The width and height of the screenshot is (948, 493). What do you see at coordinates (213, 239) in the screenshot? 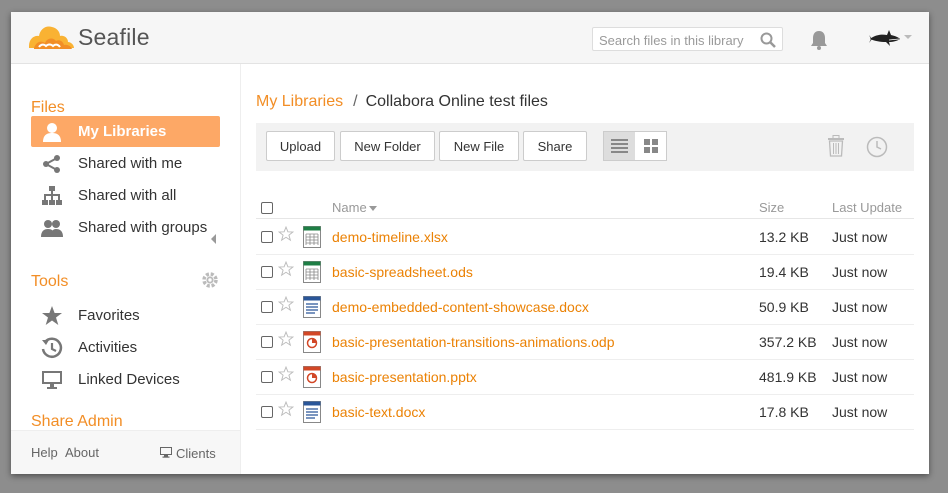
I see `expand-groups-arrow-icon` at bounding box center [213, 239].